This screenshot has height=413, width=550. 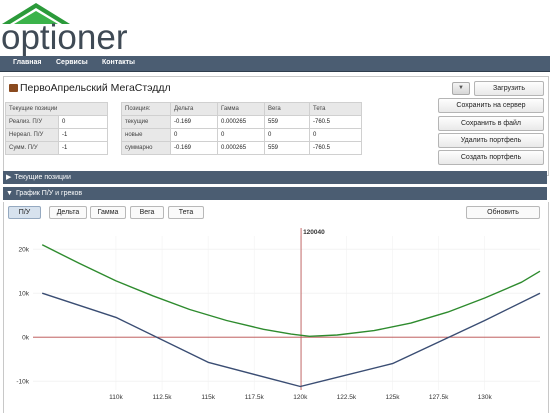 I want to click on section-title: Текущие позиции, so click(x=42, y=177).